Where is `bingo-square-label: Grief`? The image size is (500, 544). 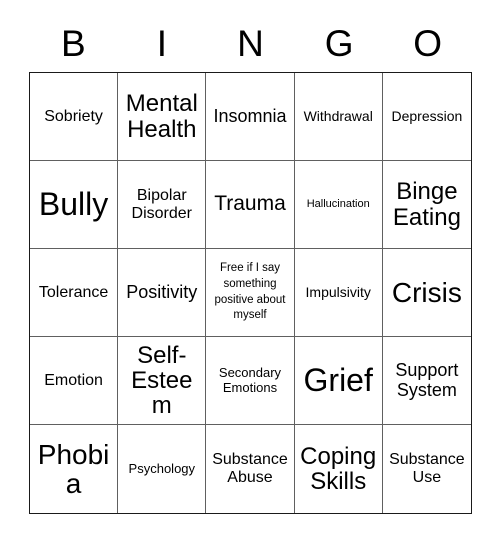 bingo-square-label: Grief is located at coordinates (338, 380).